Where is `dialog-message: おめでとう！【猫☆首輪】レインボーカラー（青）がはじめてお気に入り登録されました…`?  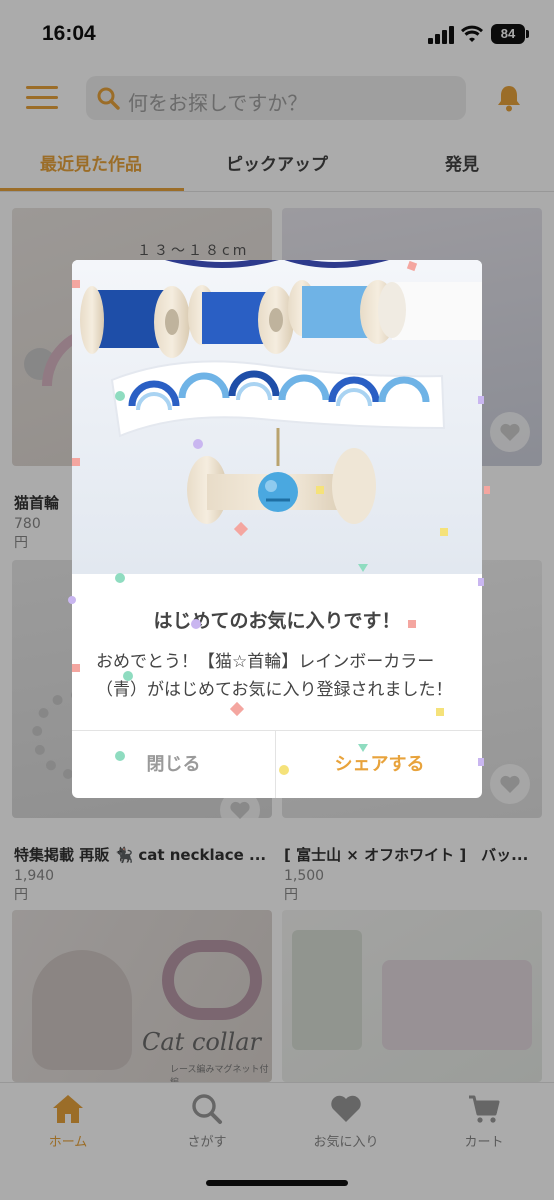 dialog-message: おめでとう！【猫☆首輪】レインボーカラー（青）がはじめてお気に入り登録されました… is located at coordinates (274, 676).